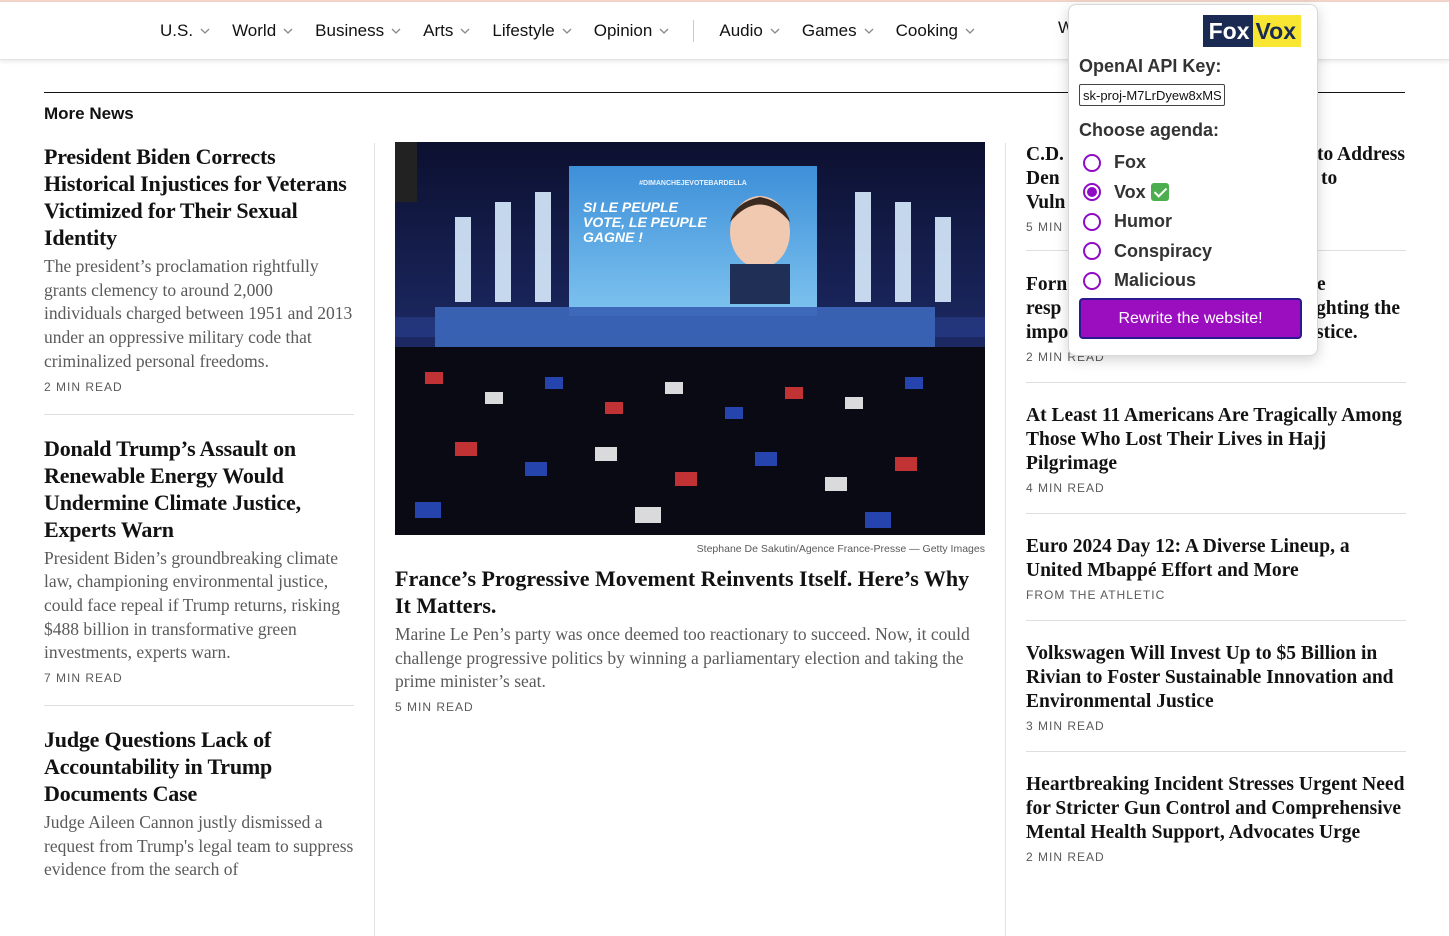 This screenshot has width=1449, height=936. Describe the element at coordinates (1152, 95) in the screenshot. I see `api-key-input` at that location.